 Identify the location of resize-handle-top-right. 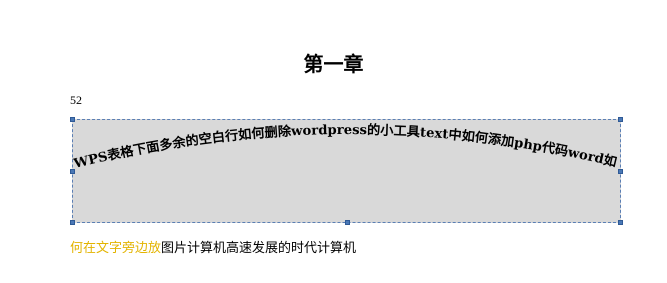
(620, 119).